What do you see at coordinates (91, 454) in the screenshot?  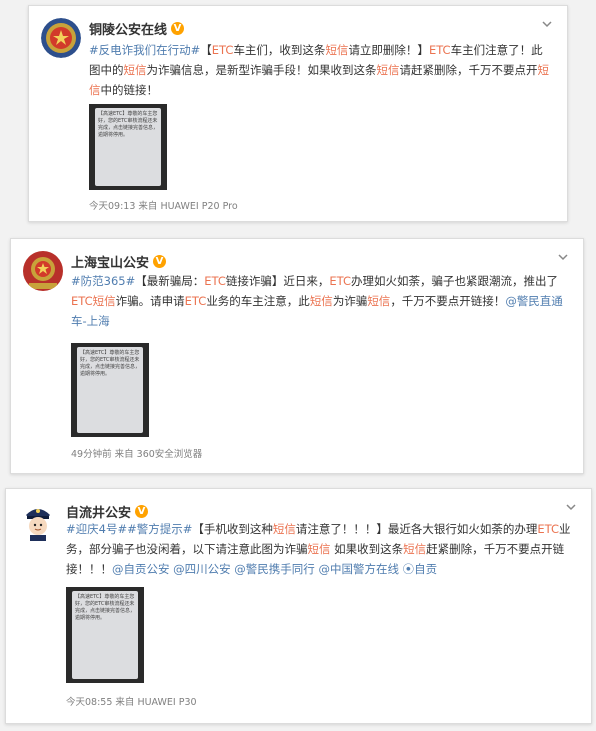 I see `post-time: 49分钟前` at bounding box center [91, 454].